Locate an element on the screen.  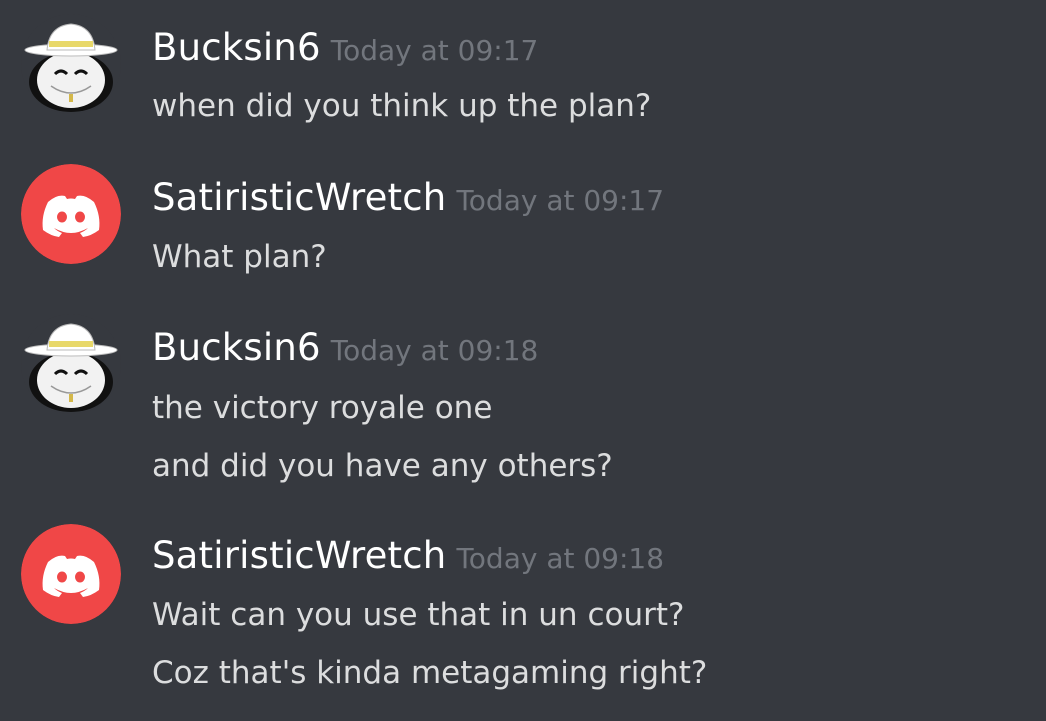
message-header: SatiristicWretch Today at 09:18 is located at coordinates (408, 555).